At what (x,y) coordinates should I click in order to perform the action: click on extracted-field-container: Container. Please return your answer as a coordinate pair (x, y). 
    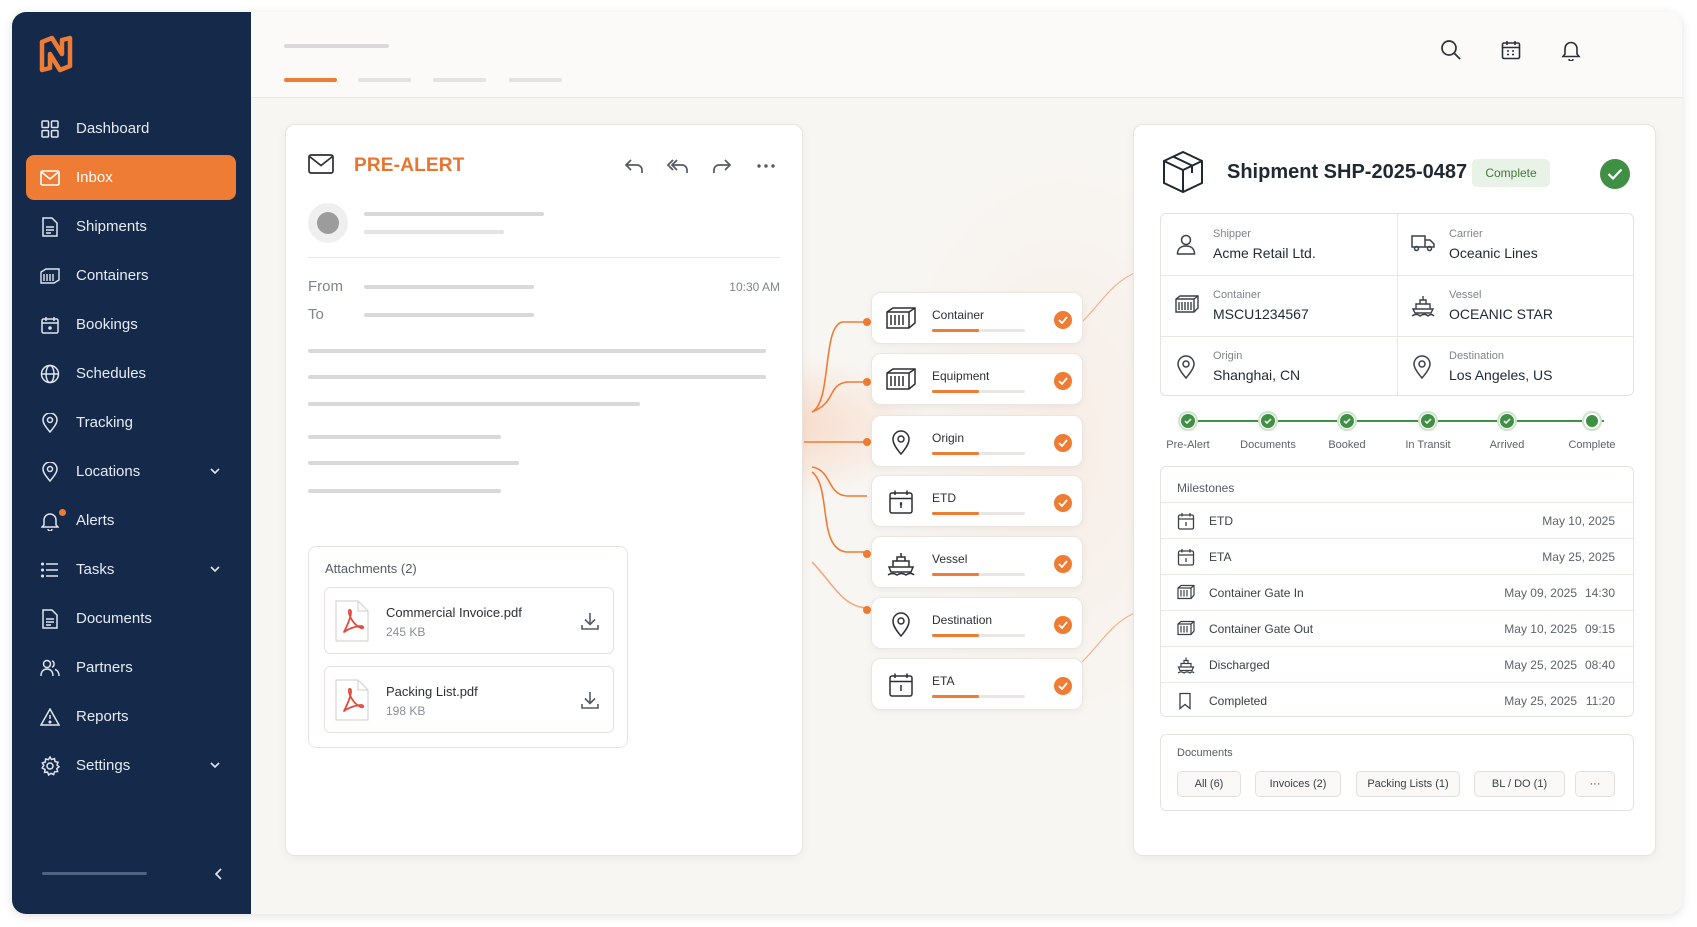
    Looking at the image, I should click on (977, 318).